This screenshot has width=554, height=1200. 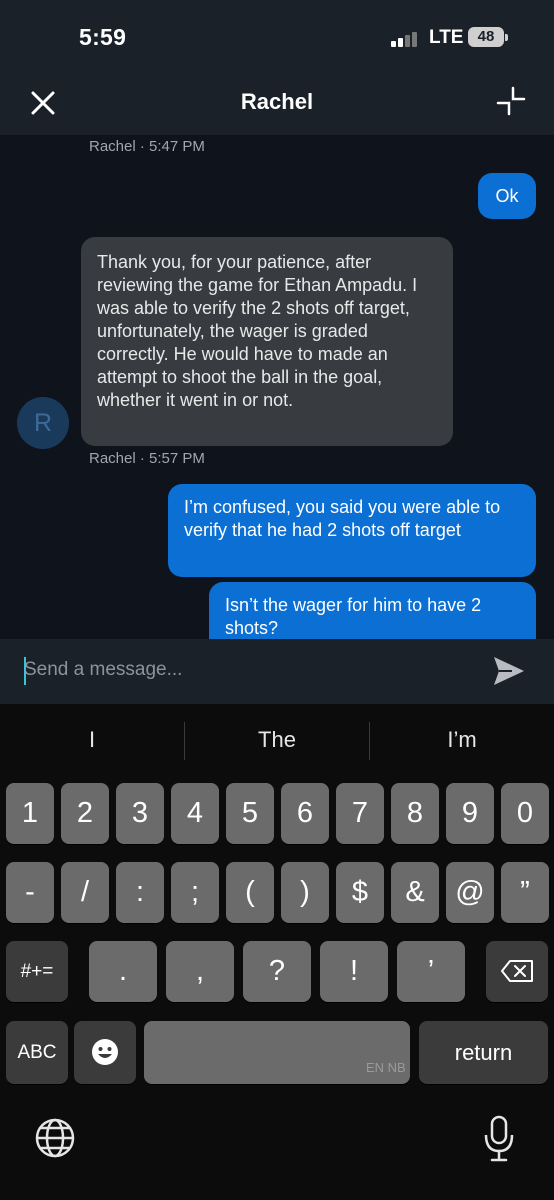 I want to click on minimize-icon, so click(x=511, y=101).